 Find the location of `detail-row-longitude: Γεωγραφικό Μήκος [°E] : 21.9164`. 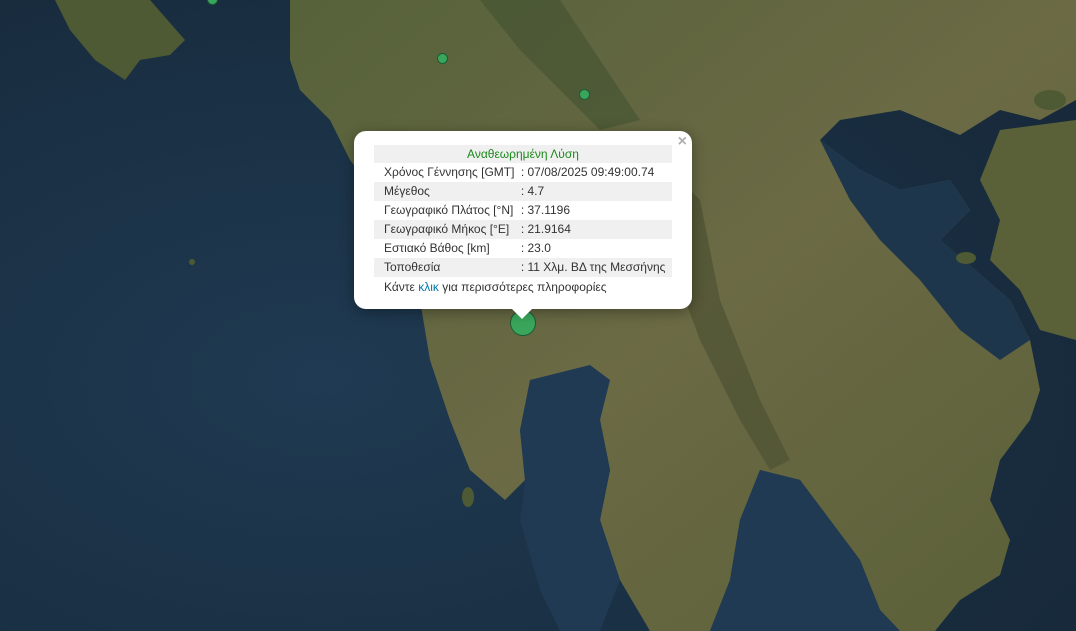

detail-row-longitude: Γεωγραφικό Μήκος [°E] : 21.9164 is located at coordinates (523, 229).